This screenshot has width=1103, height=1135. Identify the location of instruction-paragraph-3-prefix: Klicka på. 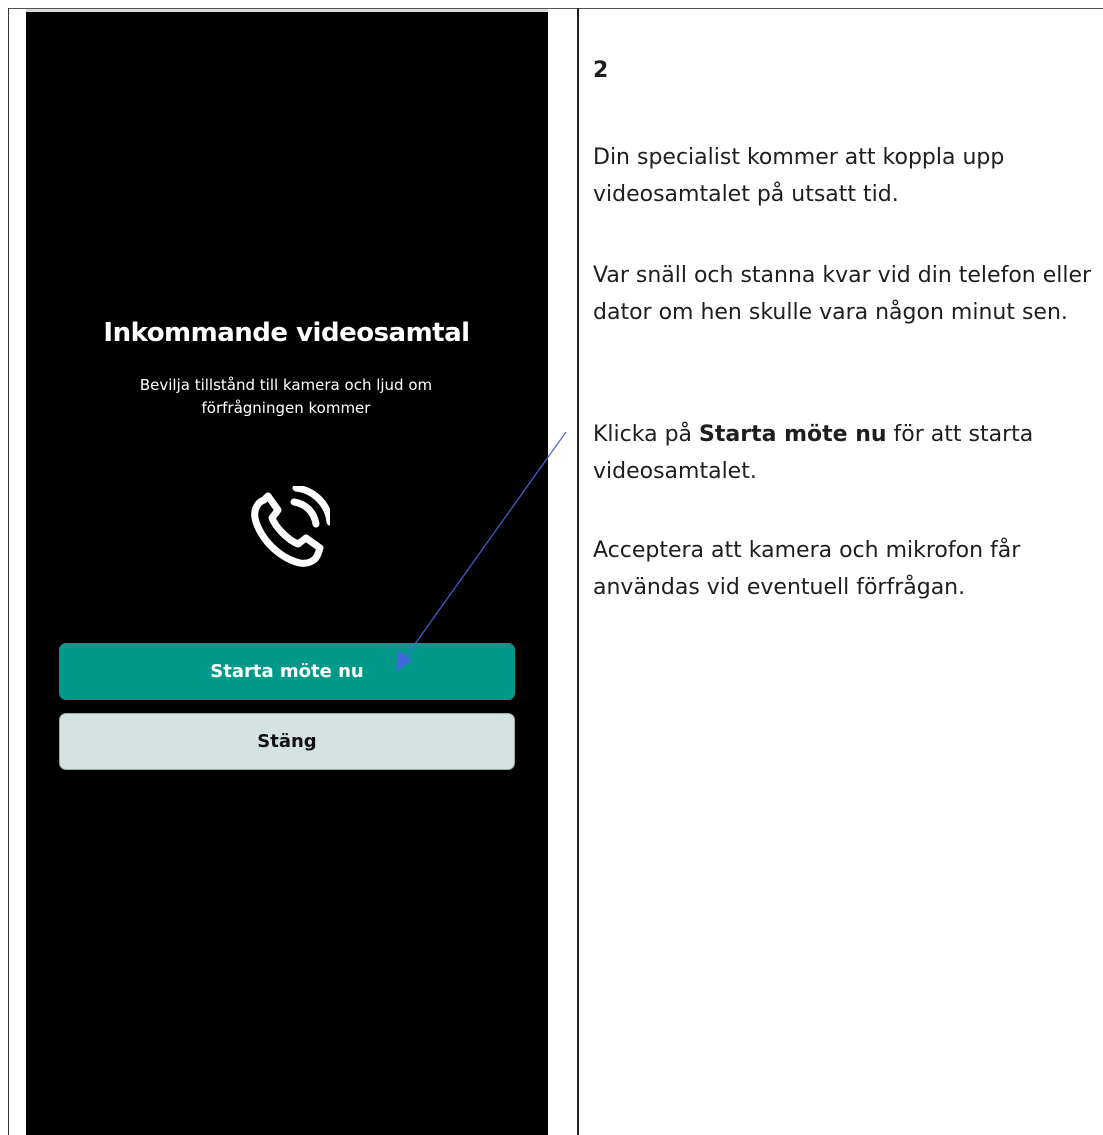
(646, 434).